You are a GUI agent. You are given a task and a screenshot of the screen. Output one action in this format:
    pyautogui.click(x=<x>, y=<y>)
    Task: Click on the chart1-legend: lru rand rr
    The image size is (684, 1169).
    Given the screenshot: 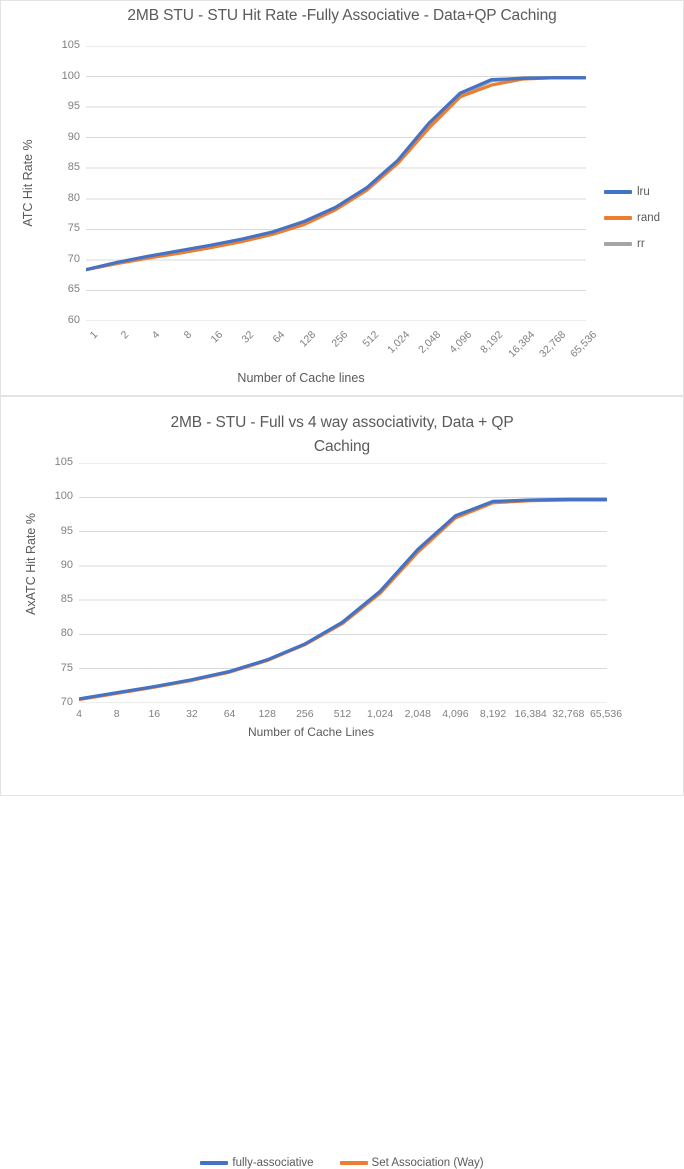 What is the action you would take?
    pyautogui.click(x=643, y=218)
    